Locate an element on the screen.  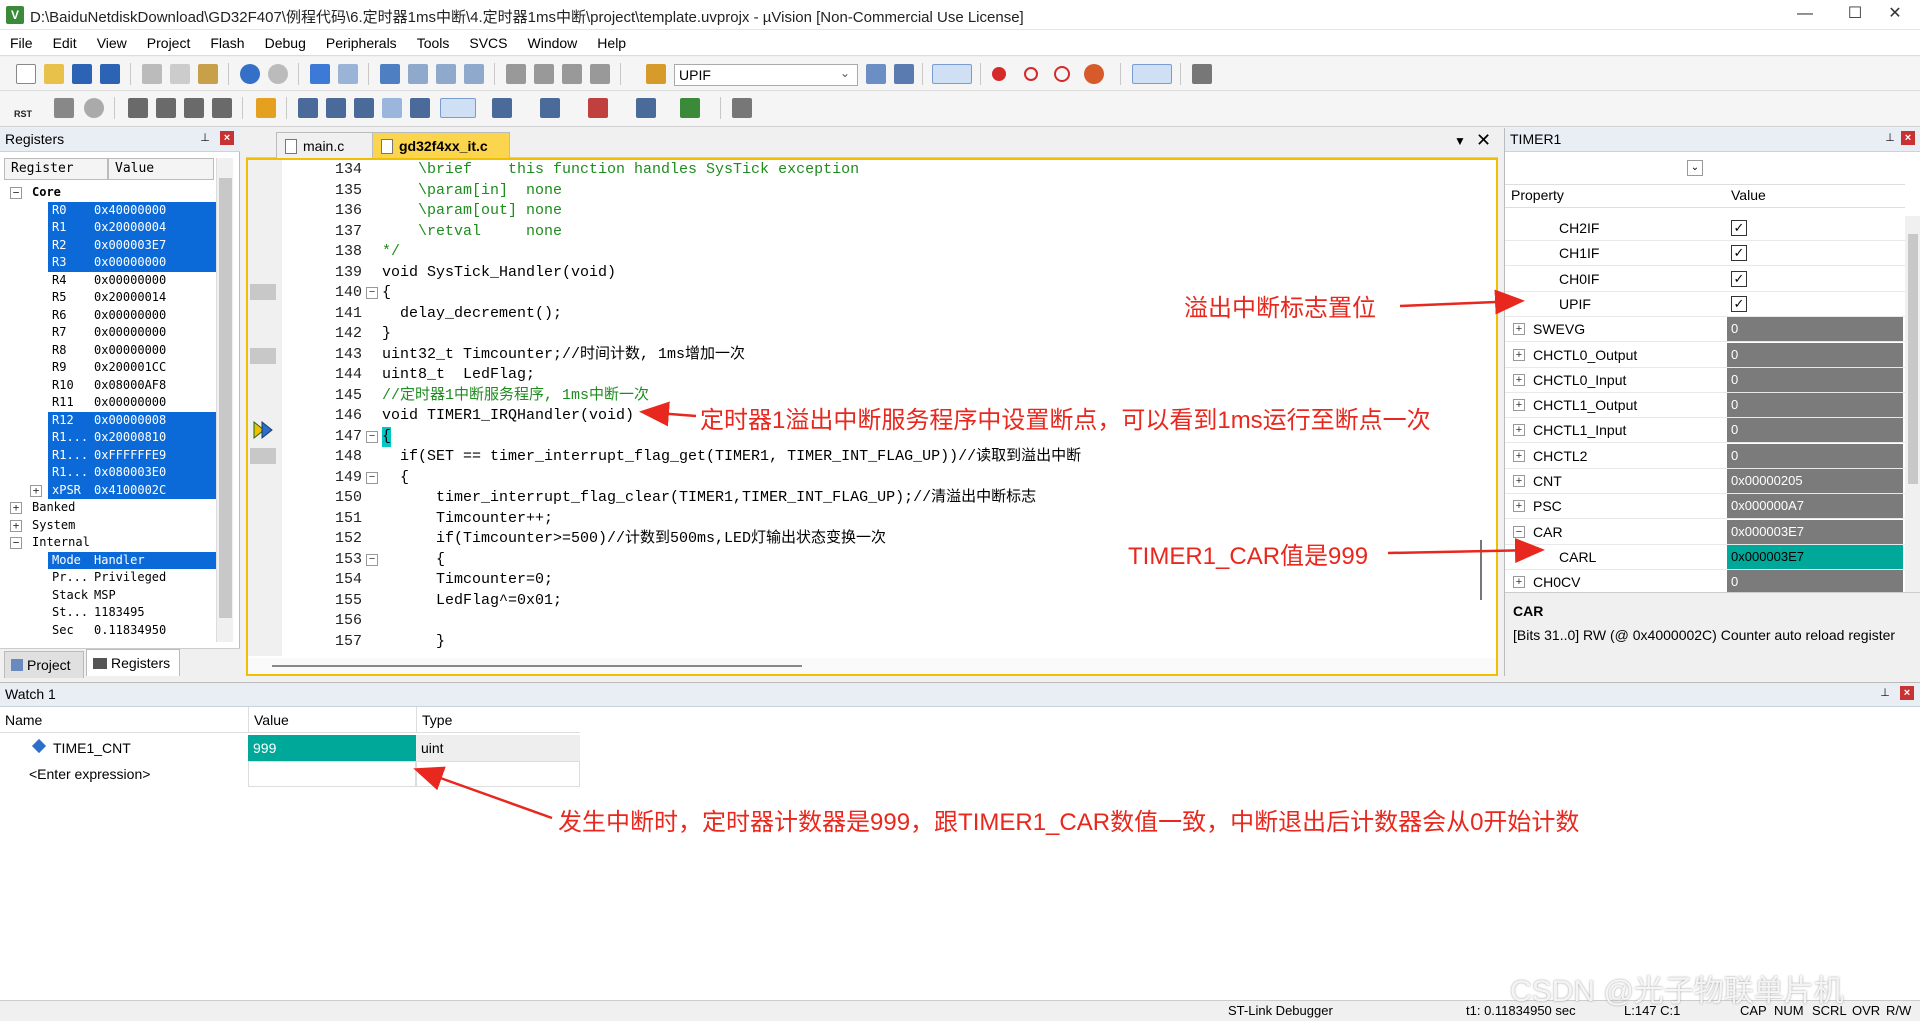
property-row: + SWEVG 0 is located at coordinates (1705, 330).